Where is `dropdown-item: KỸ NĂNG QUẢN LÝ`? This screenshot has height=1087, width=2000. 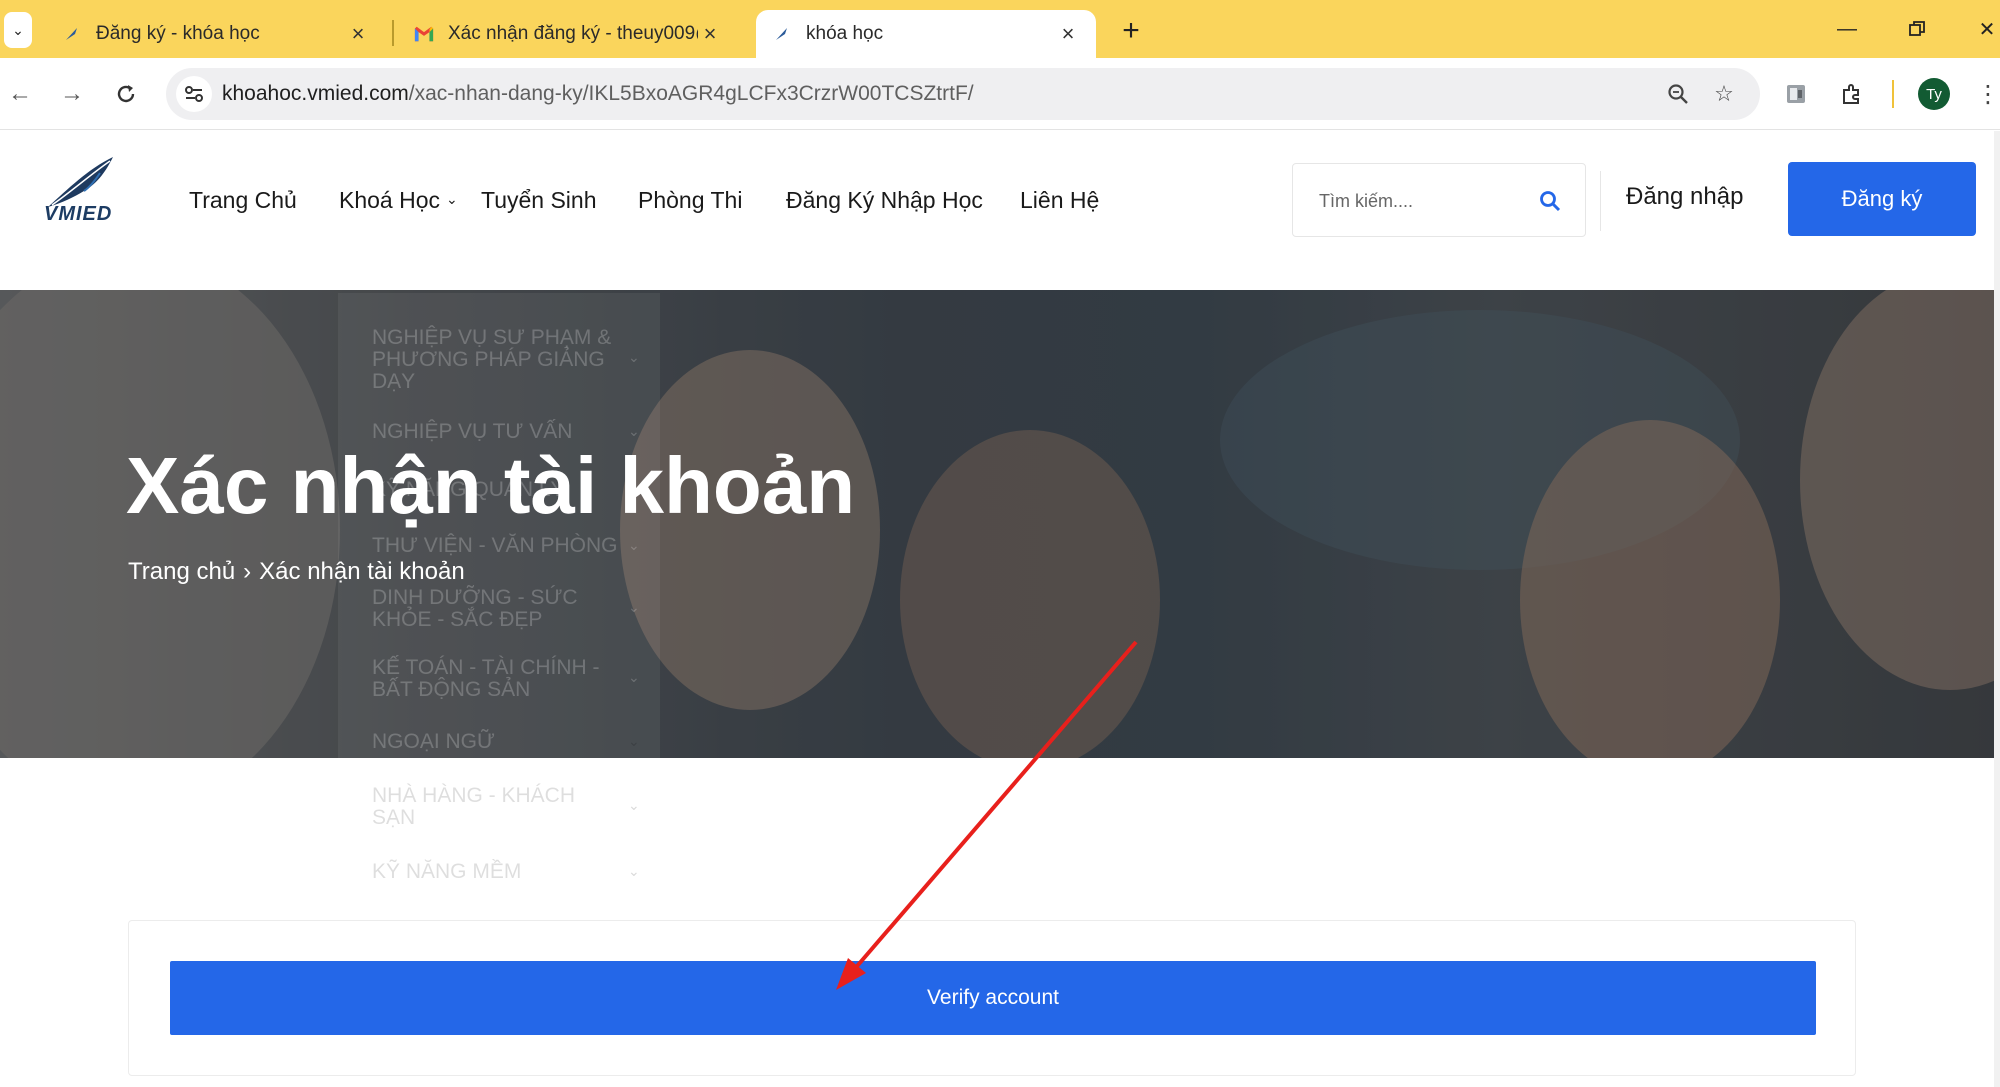
dropdown-item: KỸ NĂNG QUẢN LÝ is located at coordinates (497, 490).